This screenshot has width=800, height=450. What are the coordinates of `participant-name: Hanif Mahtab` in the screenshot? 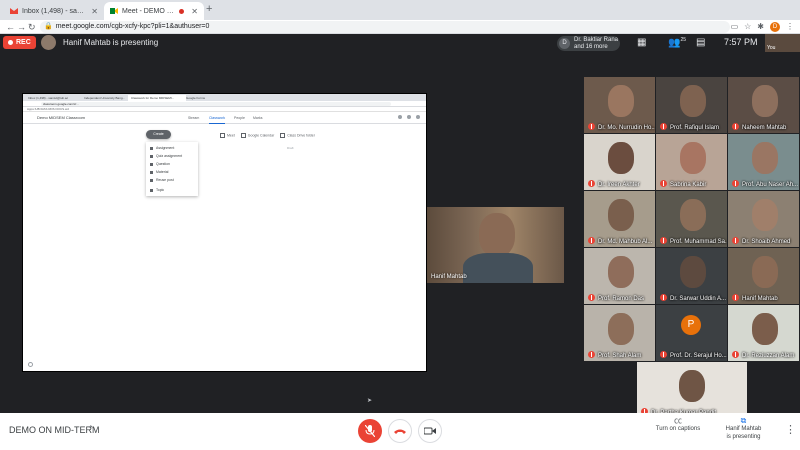 It's located at (760, 299).